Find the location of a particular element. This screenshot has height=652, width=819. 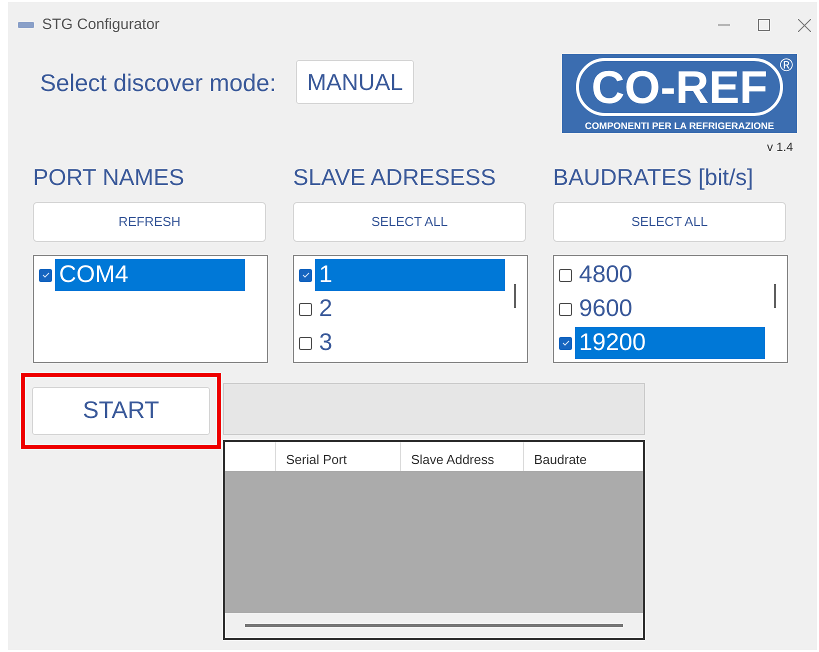

logo-tagline: COMPONENTI PER LA REFRIGERAZIONE is located at coordinates (679, 127).